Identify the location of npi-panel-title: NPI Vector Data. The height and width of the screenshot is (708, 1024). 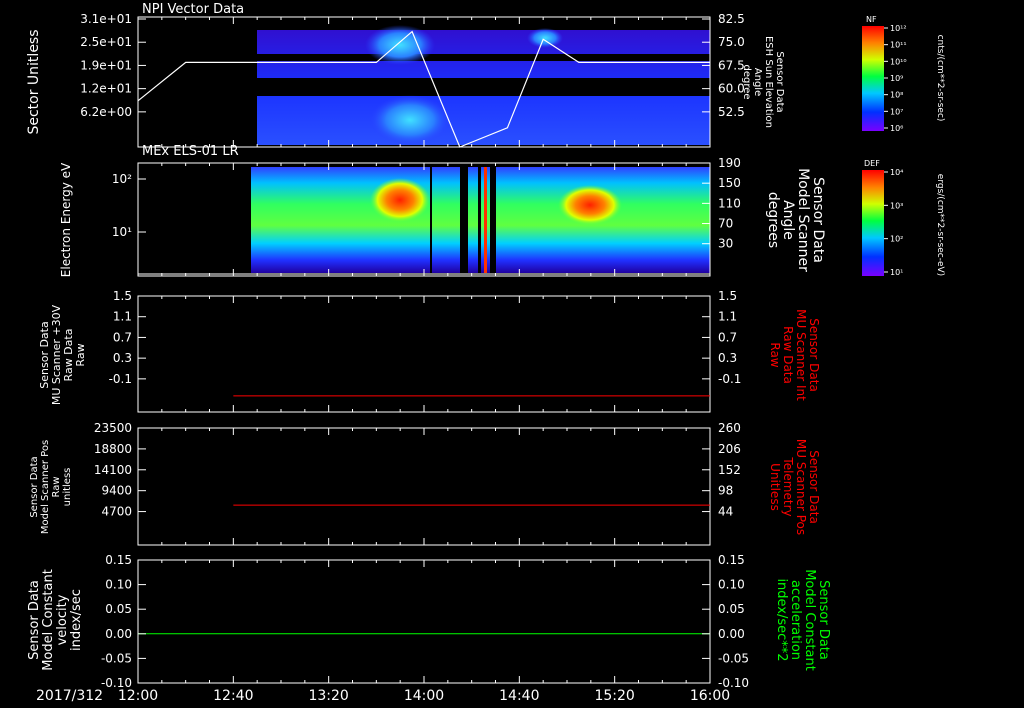
(193, 9).